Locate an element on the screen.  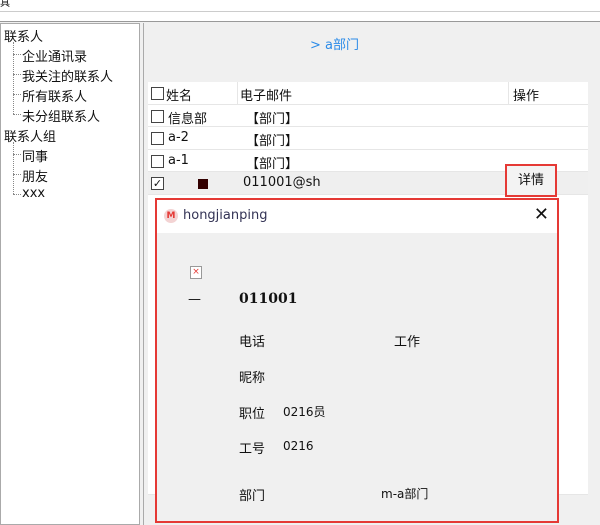
work-label: 工作 is located at coordinates (407, 342).